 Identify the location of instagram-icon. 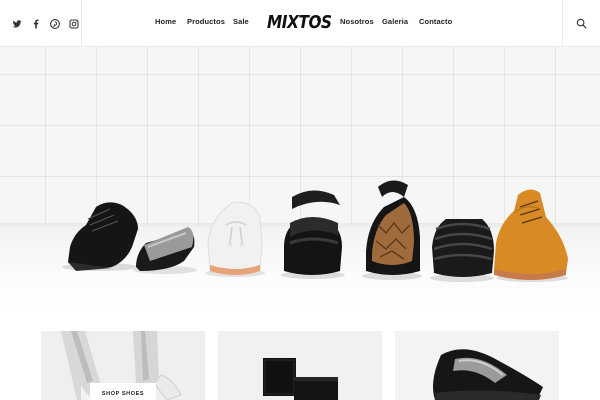
(74, 23).